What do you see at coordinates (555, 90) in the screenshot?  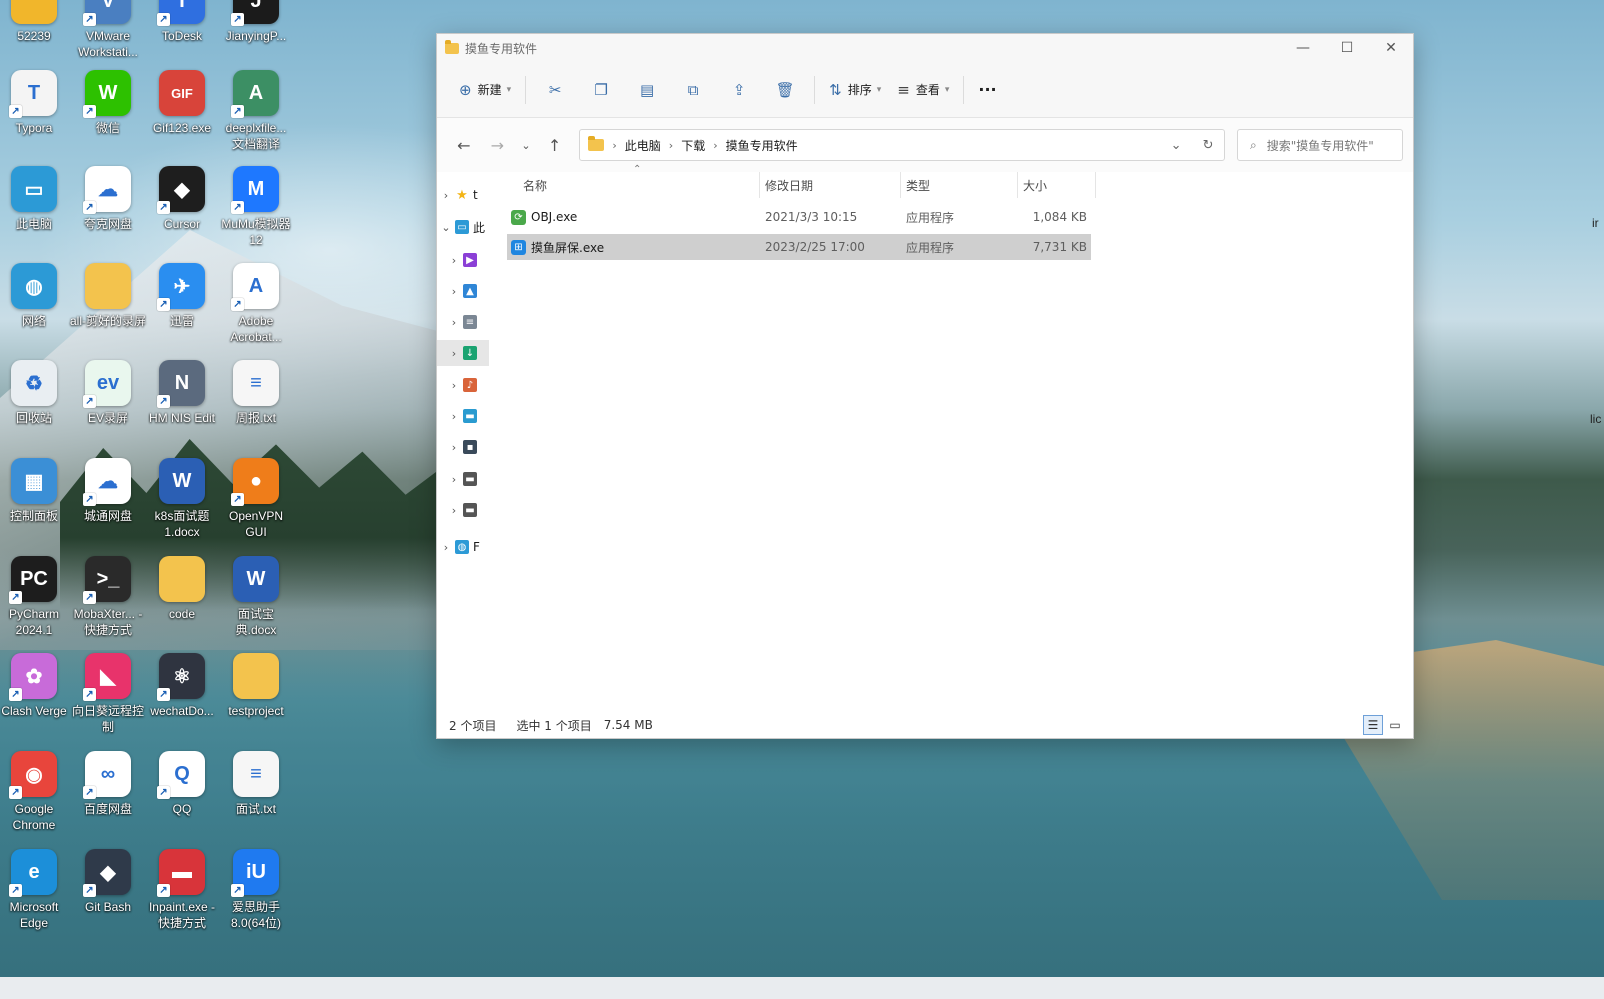 I see `cut-icon: ✂` at bounding box center [555, 90].